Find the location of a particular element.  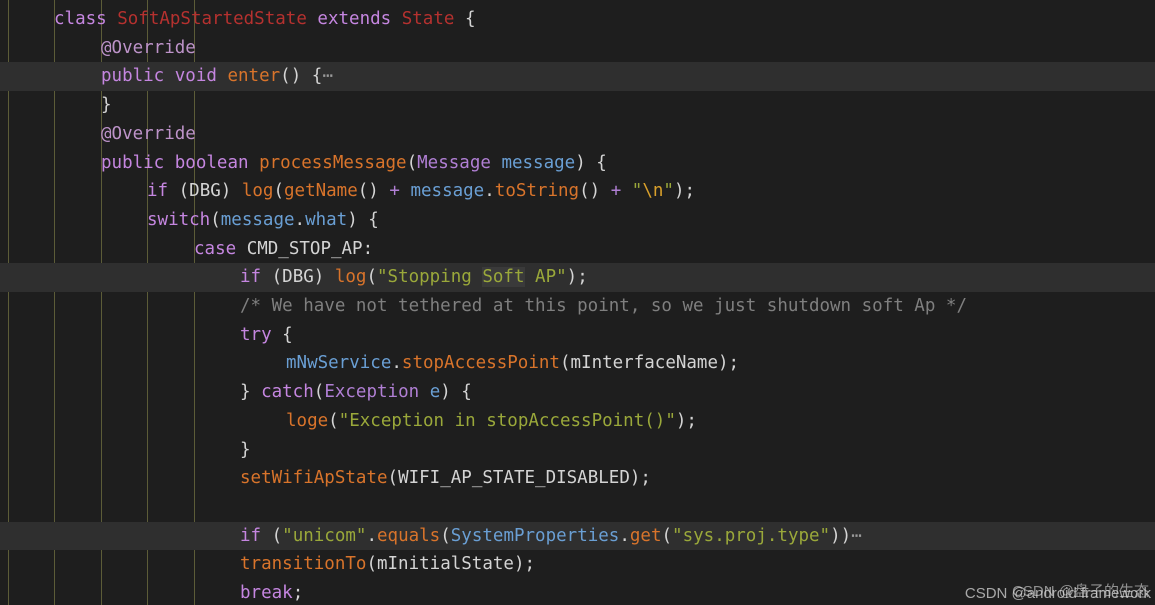

code-token: : is located at coordinates (368, 248).